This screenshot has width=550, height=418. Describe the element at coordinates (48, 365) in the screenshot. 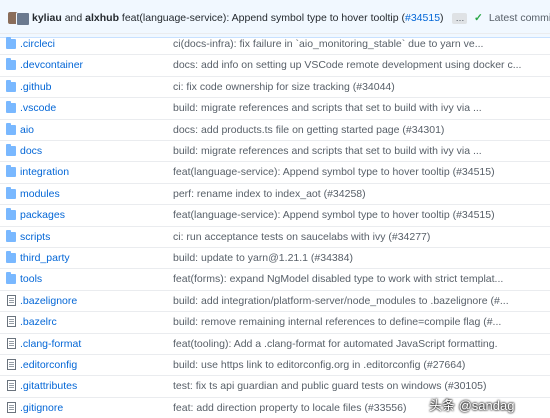

I see `file-name-link: .editorconfig` at that location.